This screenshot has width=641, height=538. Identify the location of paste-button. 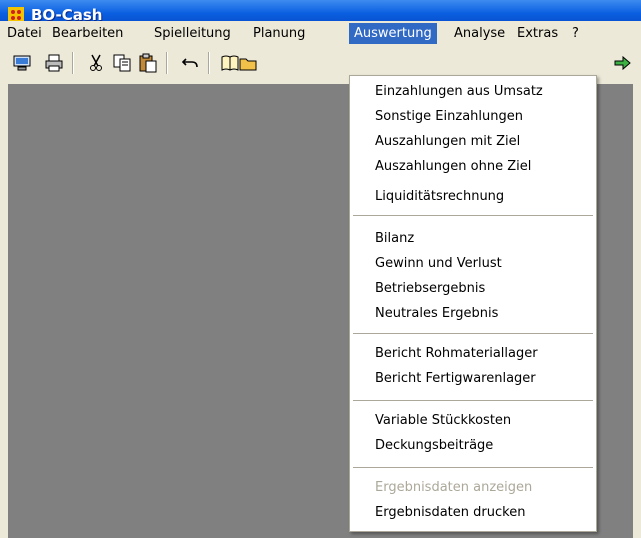
(148, 63).